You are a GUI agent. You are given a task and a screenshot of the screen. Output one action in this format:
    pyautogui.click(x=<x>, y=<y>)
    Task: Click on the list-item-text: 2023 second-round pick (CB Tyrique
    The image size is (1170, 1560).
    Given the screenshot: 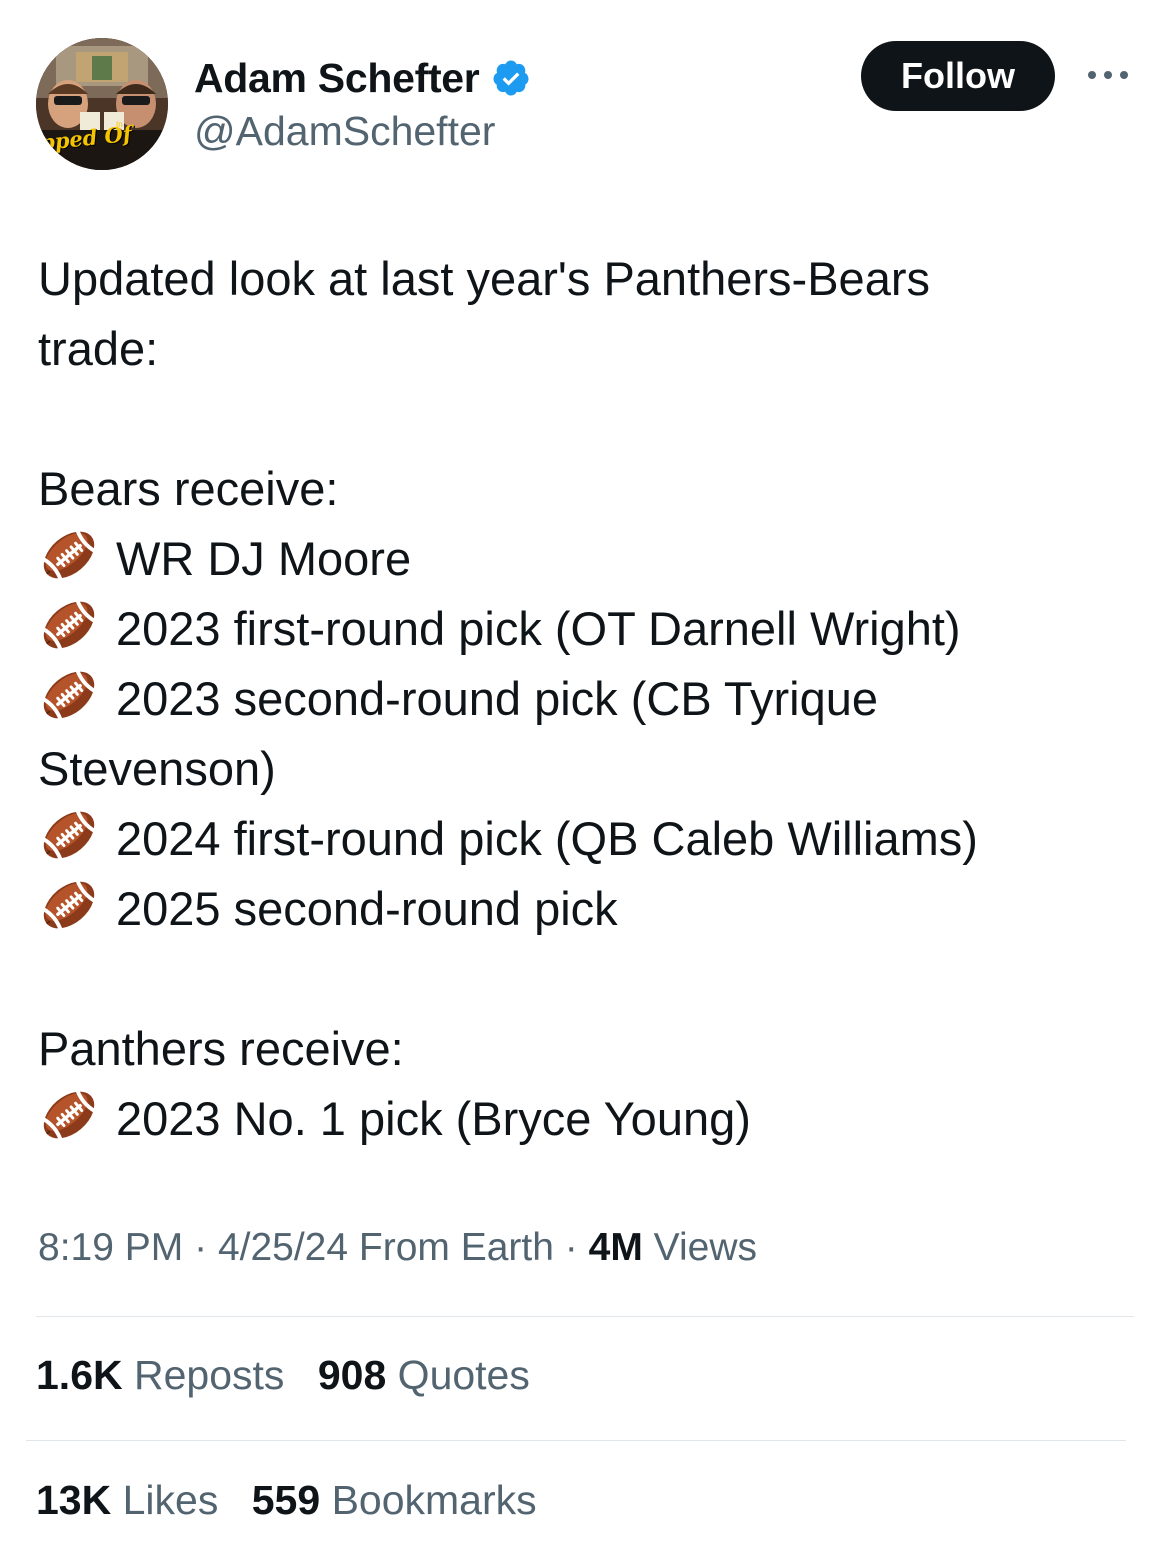 What is the action you would take?
    pyautogui.click(x=497, y=698)
    